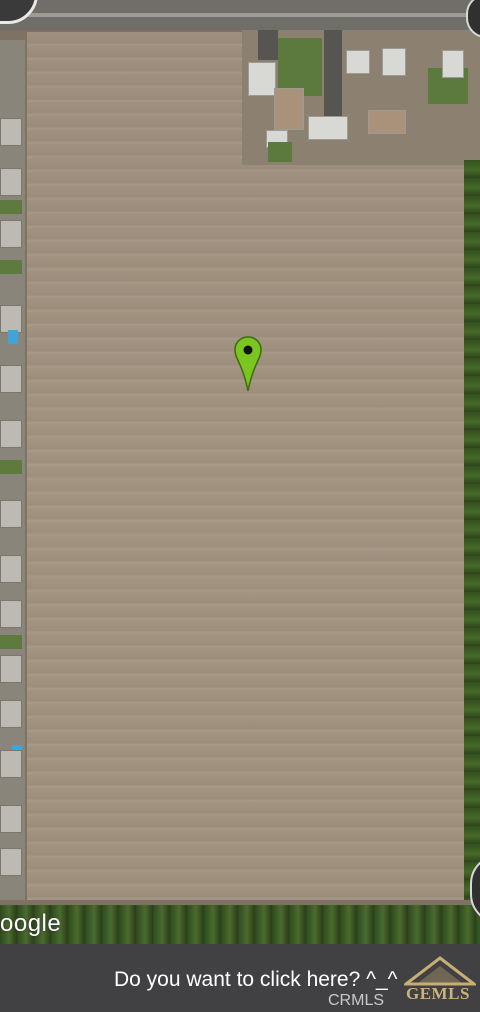 The image size is (480, 1012). Describe the element at coordinates (240, 15) in the screenshot. I see `road` at that location.